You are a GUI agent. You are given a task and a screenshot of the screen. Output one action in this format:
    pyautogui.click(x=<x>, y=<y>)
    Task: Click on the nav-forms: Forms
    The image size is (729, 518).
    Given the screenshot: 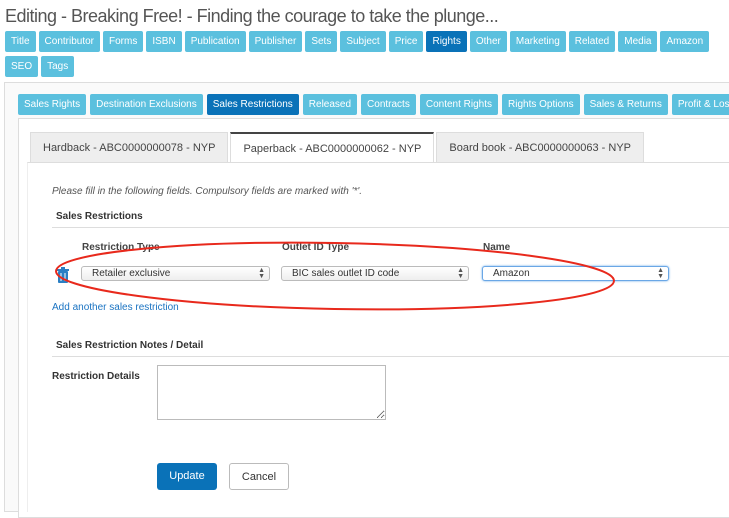 What is the action you would take?
    pyautogui.click(x=123, y=41)
    